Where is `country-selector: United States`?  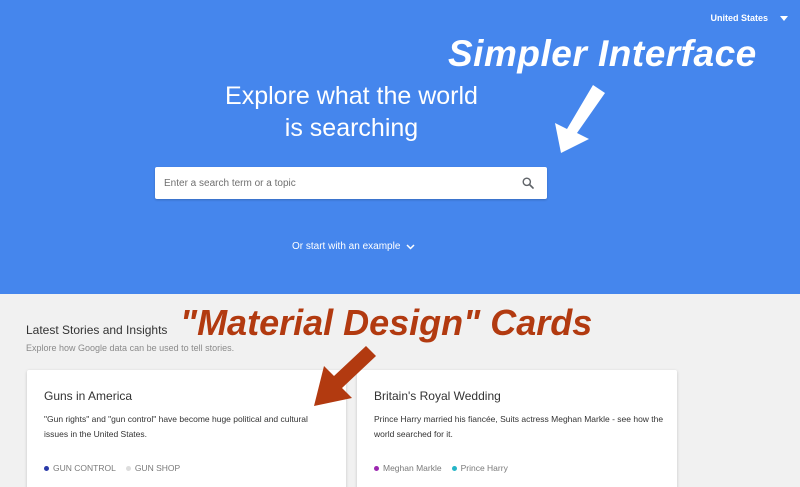 country-selector: United States is located at coordinates (749, 18).